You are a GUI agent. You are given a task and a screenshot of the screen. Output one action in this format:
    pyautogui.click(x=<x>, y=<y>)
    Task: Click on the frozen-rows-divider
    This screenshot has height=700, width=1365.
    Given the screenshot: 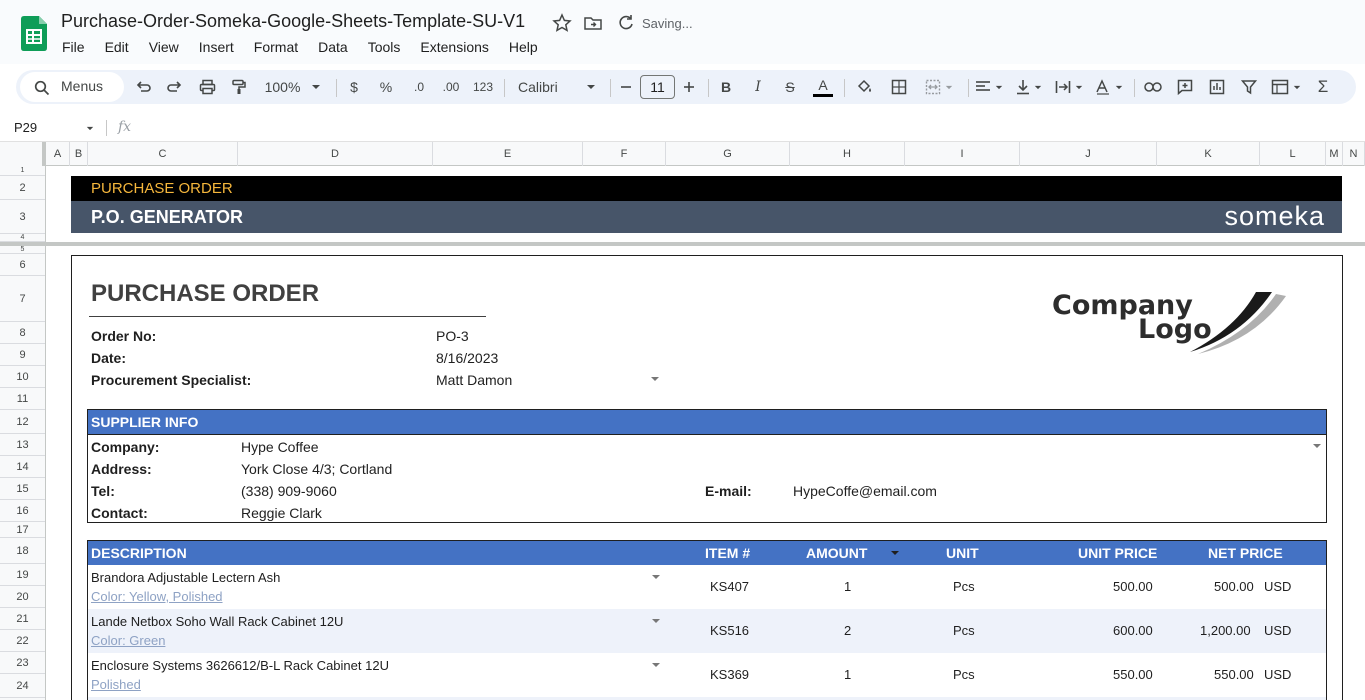 What is the action you would take?
    pyautogui.click(x=682, y=244)
    